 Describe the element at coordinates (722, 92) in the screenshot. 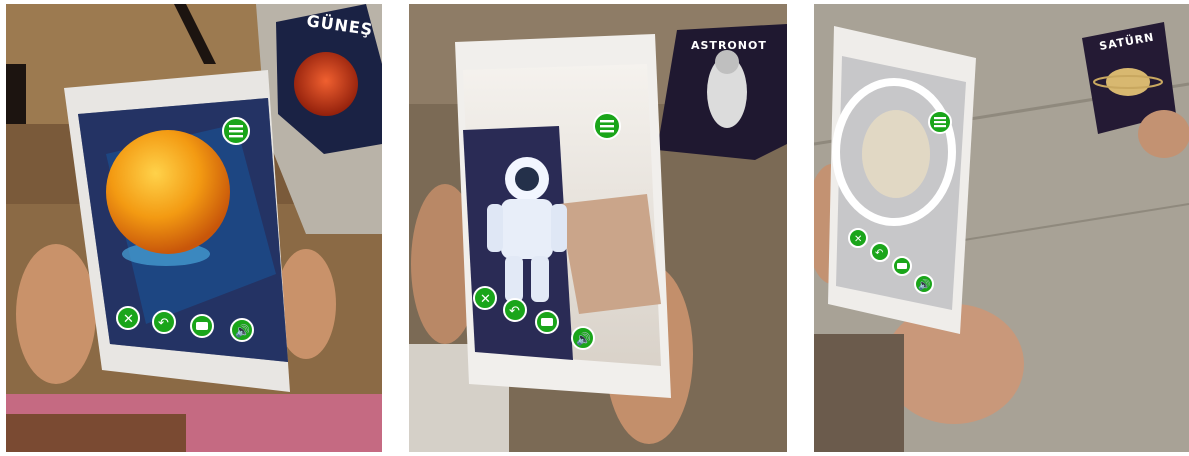

I see `astronaut-card: ASTRONOT` at that location.